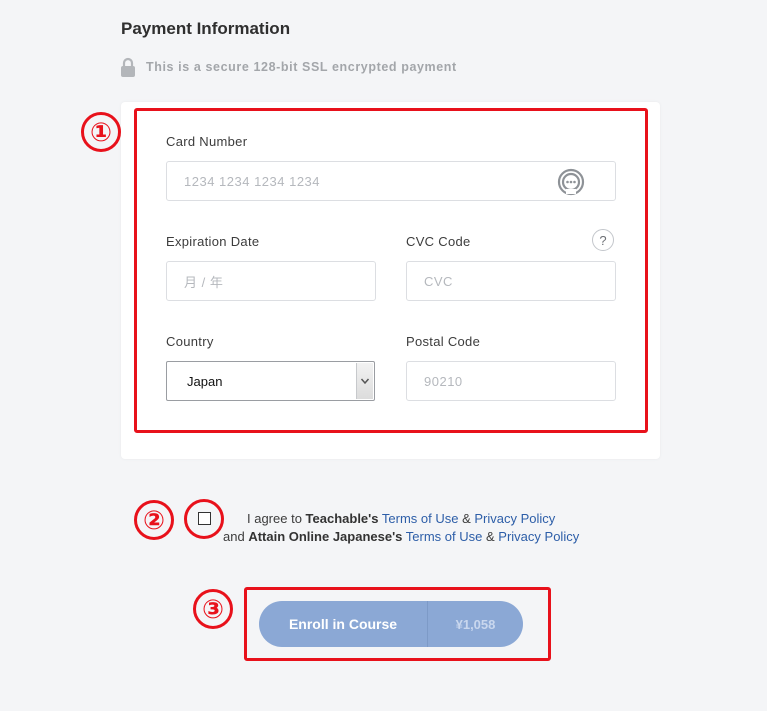 The height and width of the screenshot is (711, 767). I want to click on privacy-link-2: Privacy Policy, so click(538, 536).